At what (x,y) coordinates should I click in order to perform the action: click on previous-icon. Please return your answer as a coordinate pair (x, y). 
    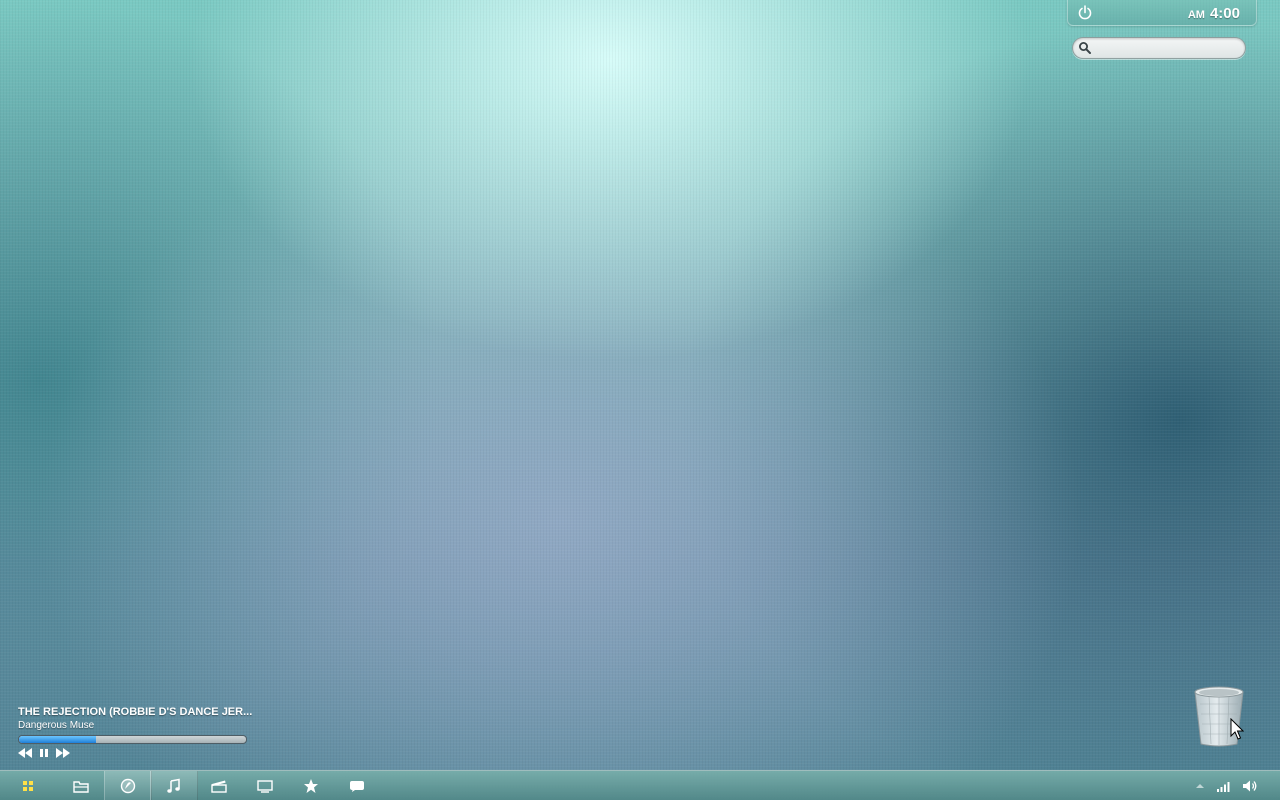
    Looking at the image, I should click on (25, 753).